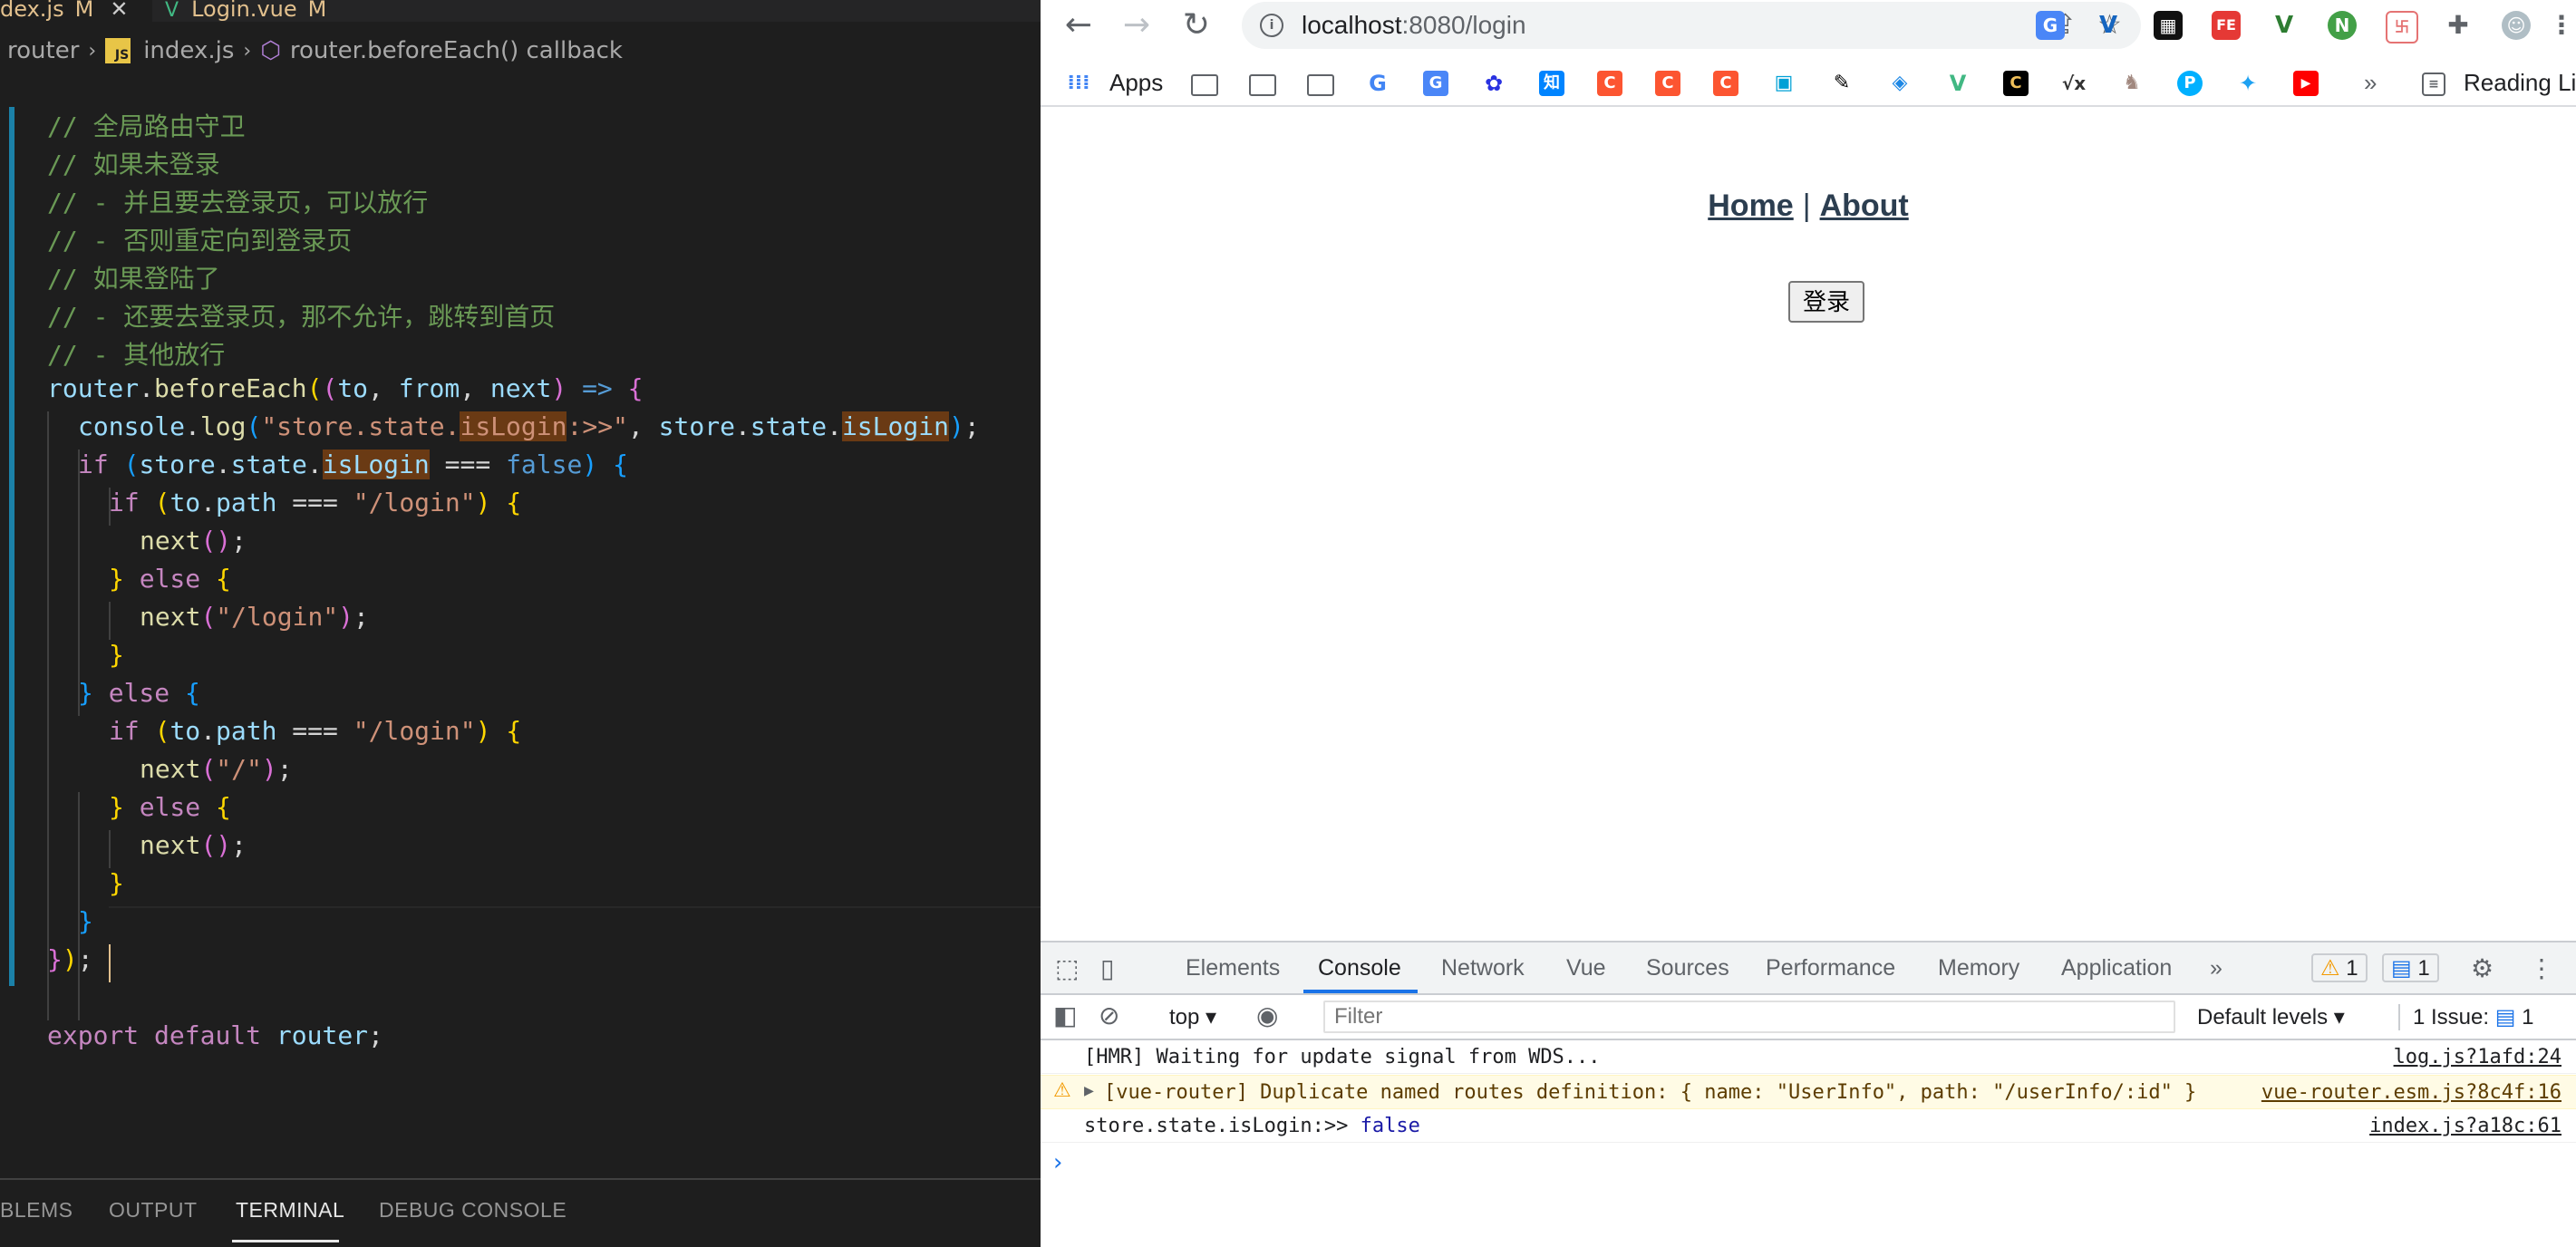 This screenshot has height=1247, width=2576. What do you see at coordinates (273, 11) in the screenshot?
I see `tab-login-vue: V Login.vue M` at bounding box center [273, 11].